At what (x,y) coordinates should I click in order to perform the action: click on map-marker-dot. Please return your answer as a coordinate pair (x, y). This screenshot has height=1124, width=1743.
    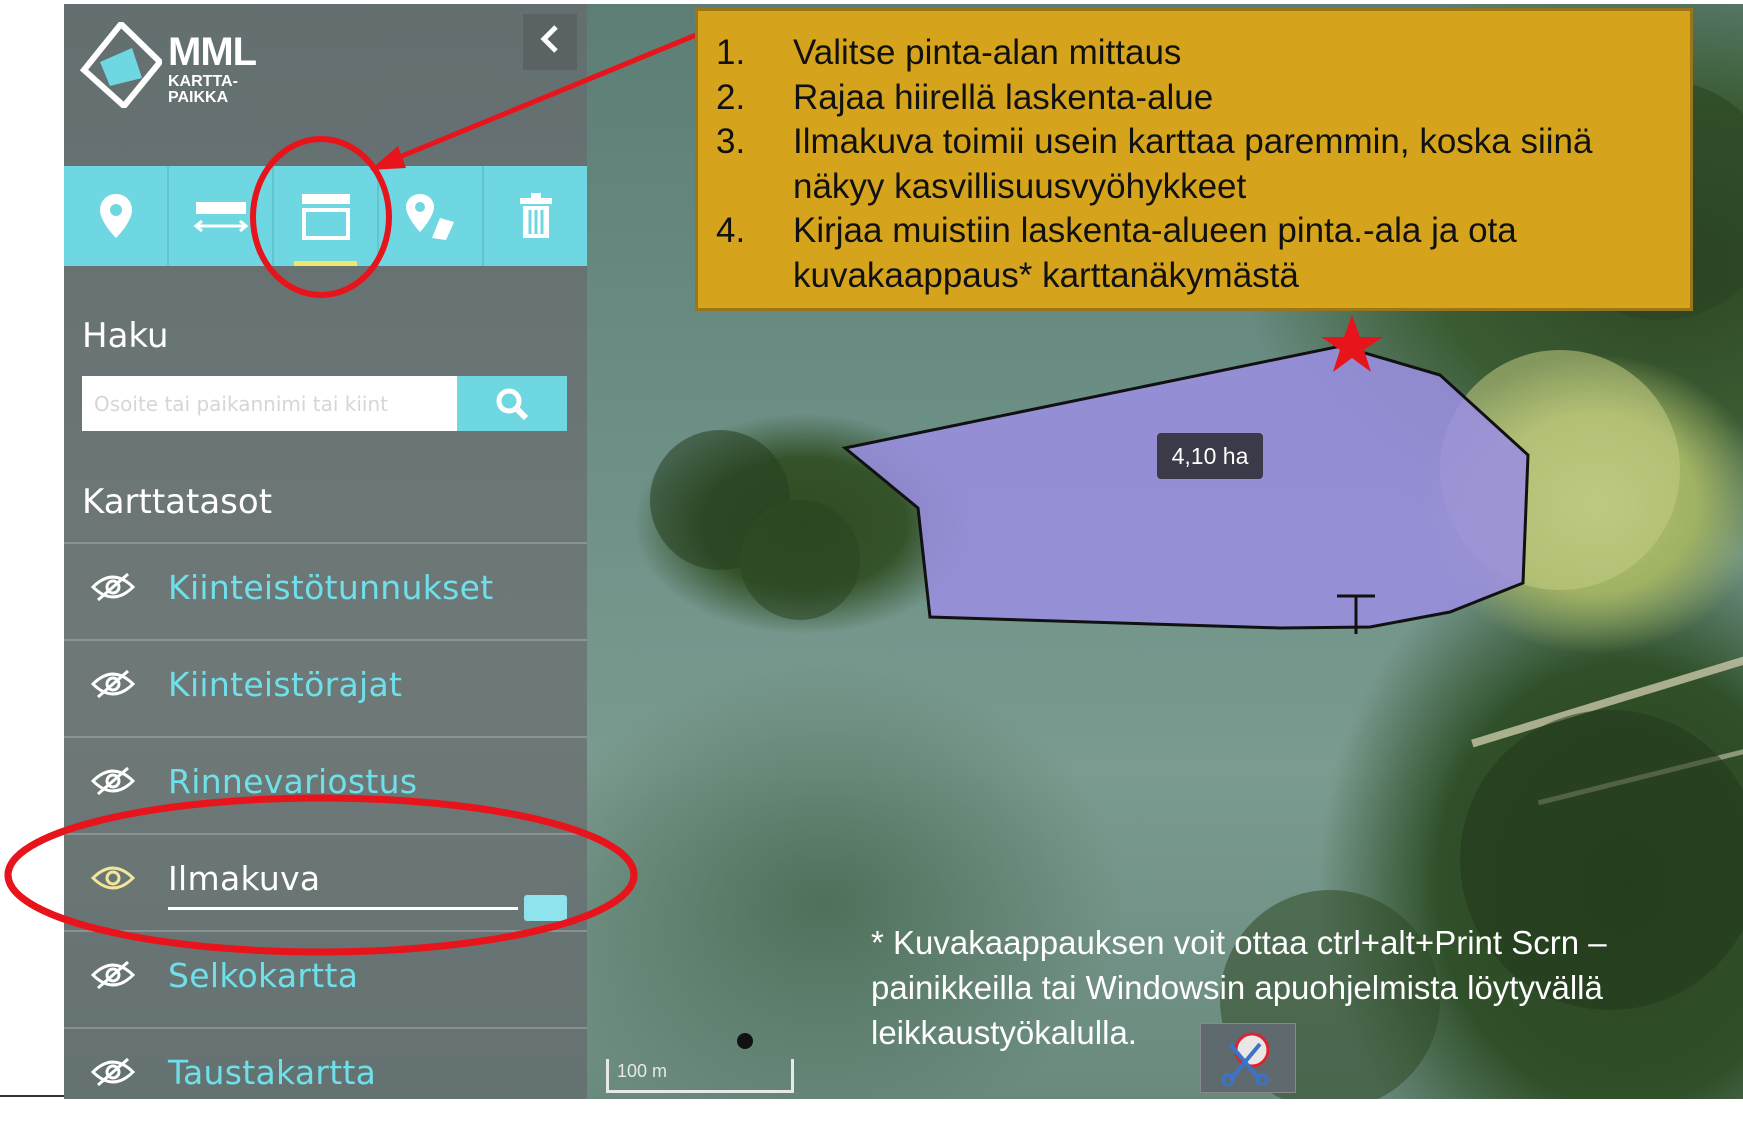
    Looking at the image, I should click on (745, 1041).